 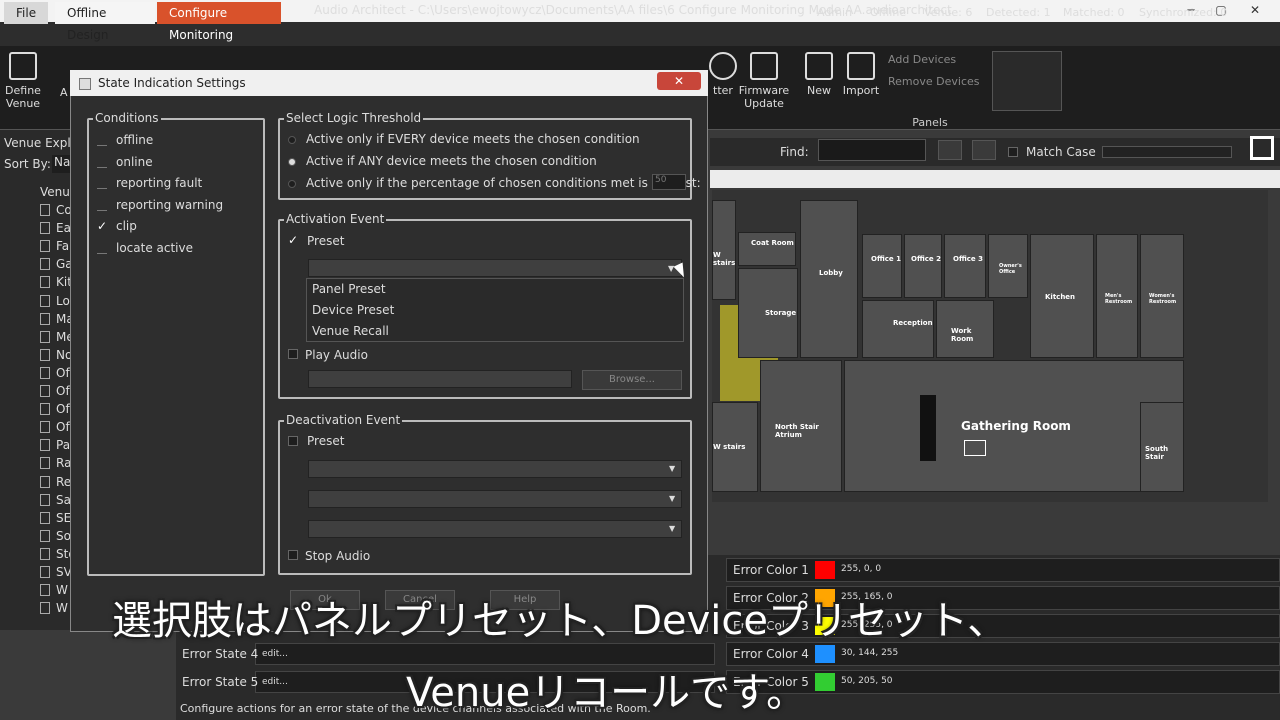 What do you see at coordinates (1117, 296) in the screenshot?
I see `room-mens-restroom: Men's Restroom` at bounding box center [1117, 296].